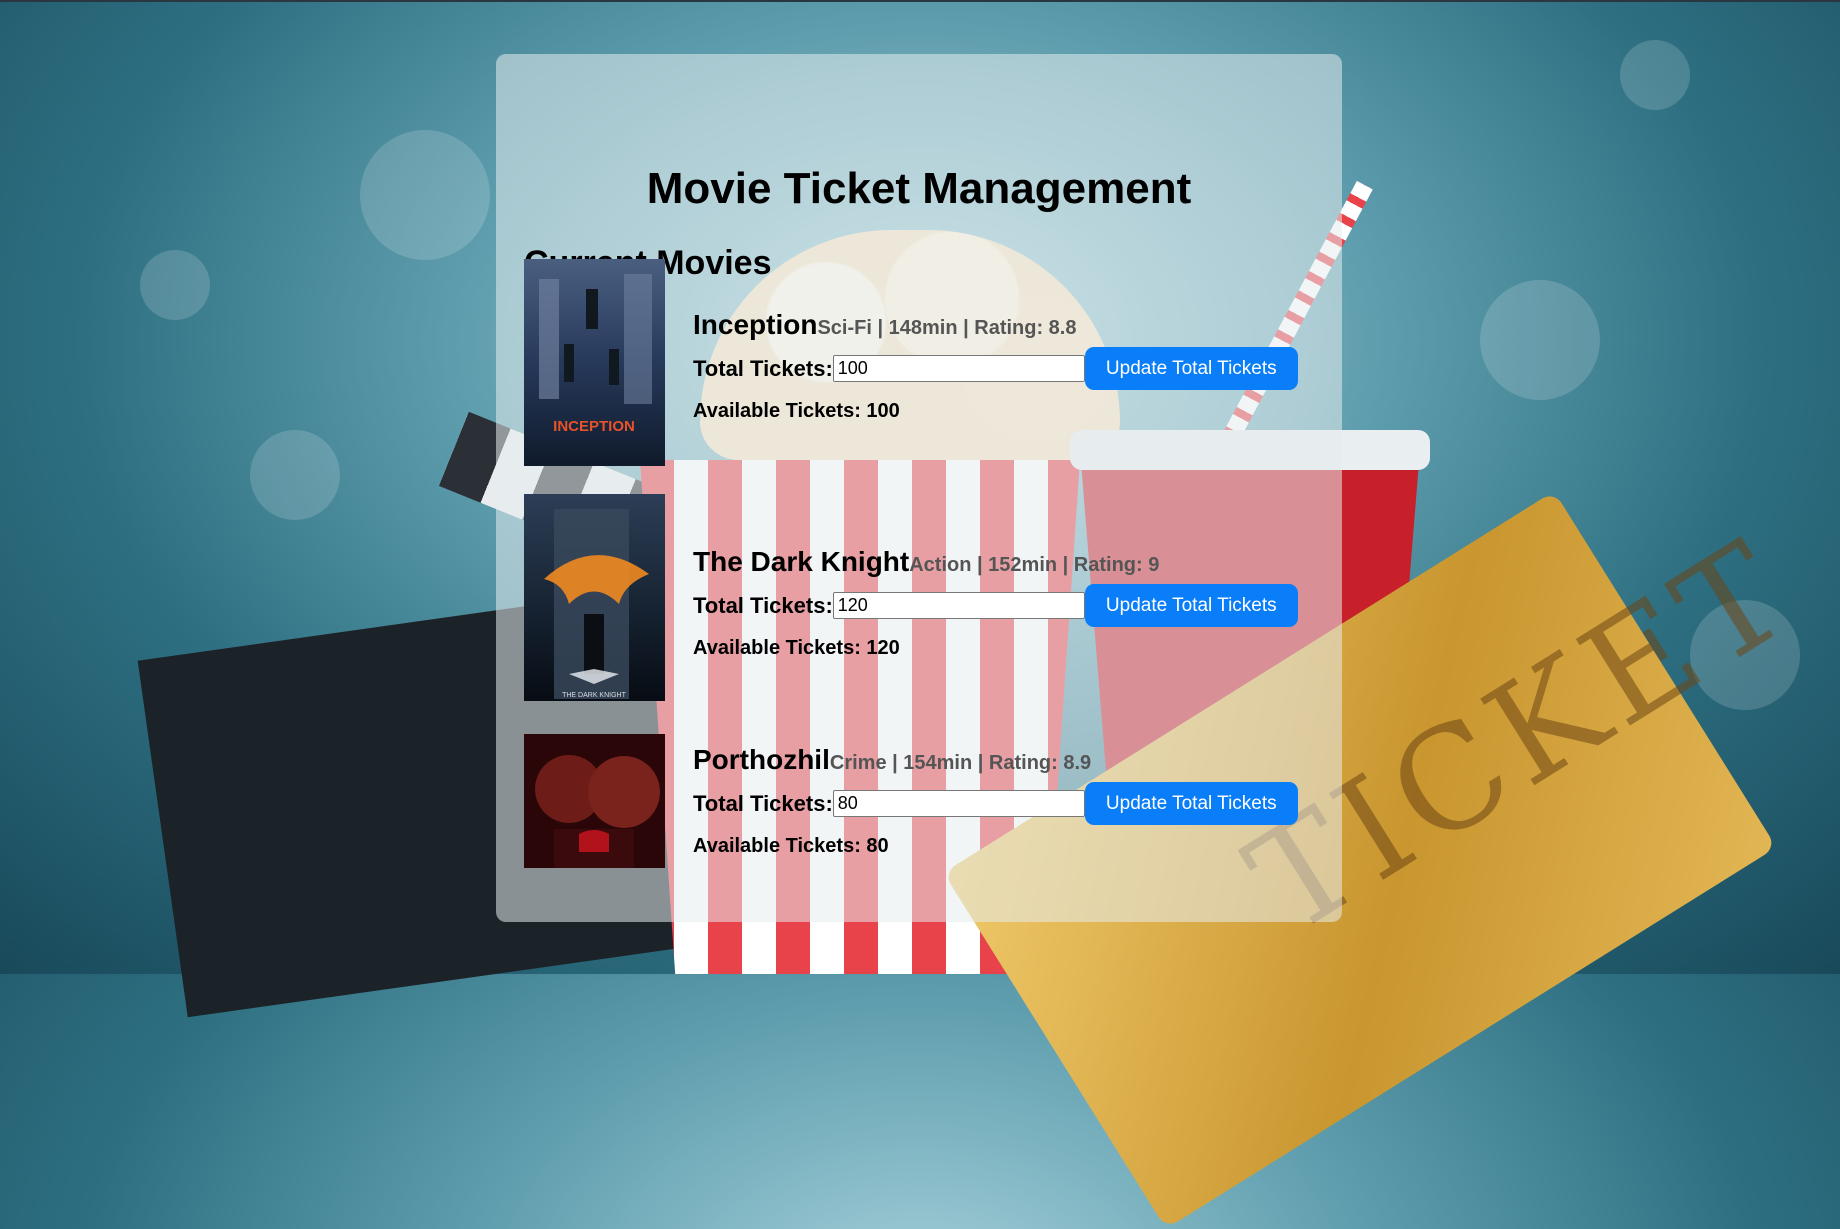 The width and height of the screenshot is (1840, 1229). Describe the element at coordinates (919, 188) in the screenshot. I see `page-title: Movie Ticket Management` at that location.